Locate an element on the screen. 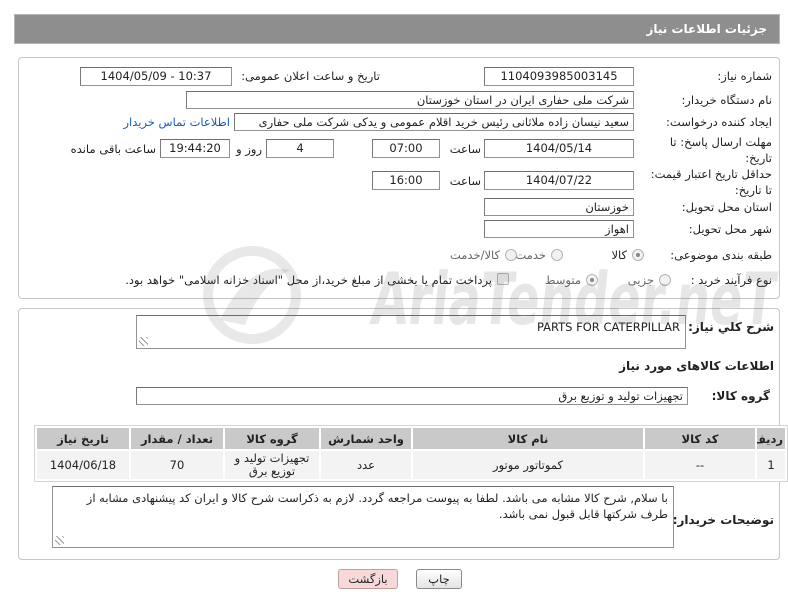 Image resolution: width=788 pixels, height=606 pixels. category-service-radio is located at coordinates (557, 255).